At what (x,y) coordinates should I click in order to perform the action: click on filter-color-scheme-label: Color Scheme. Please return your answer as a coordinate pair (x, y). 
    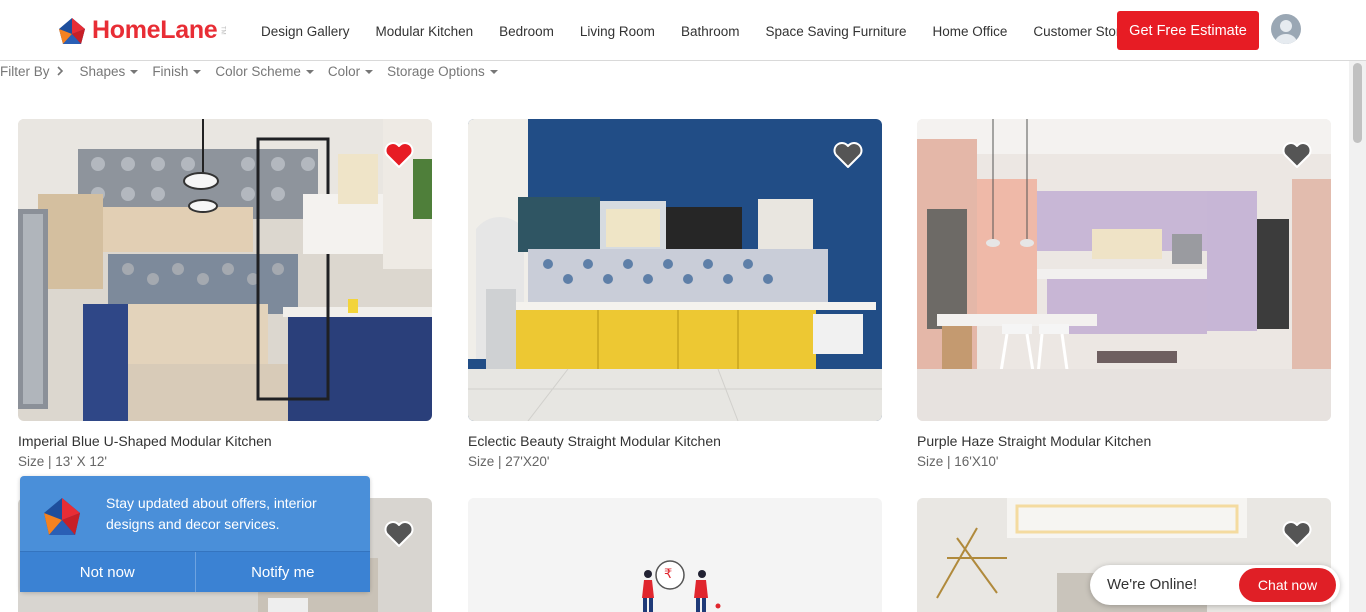
    Looking at the image, I should click on (258, 71).